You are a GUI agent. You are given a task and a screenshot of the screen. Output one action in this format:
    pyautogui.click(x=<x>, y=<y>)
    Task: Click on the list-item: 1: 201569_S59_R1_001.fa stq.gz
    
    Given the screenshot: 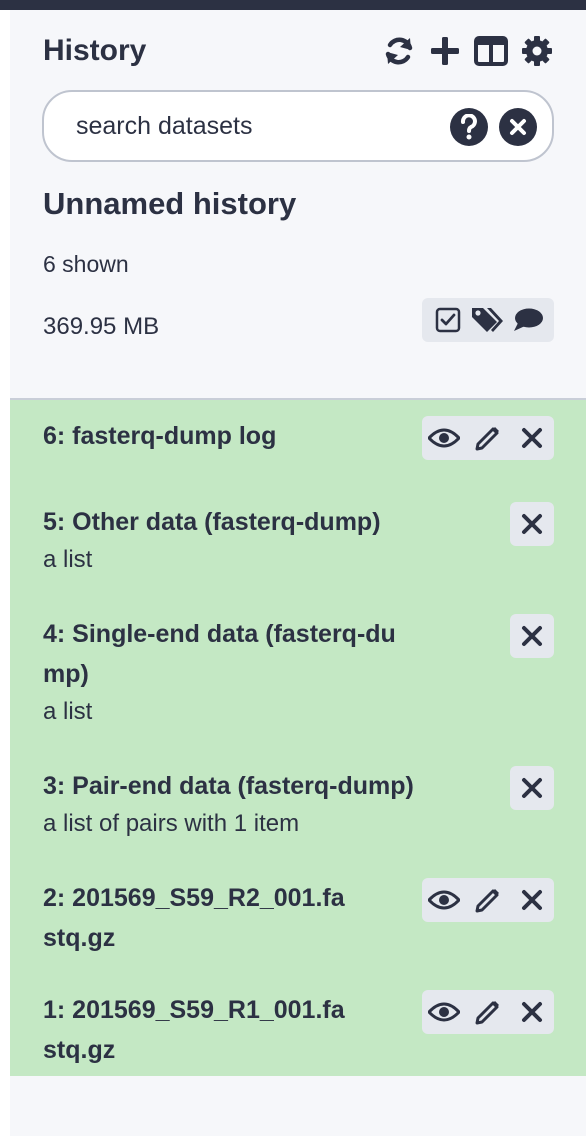 What is the action you would take?
    pyautogui.click(x=263, y=1030)
    